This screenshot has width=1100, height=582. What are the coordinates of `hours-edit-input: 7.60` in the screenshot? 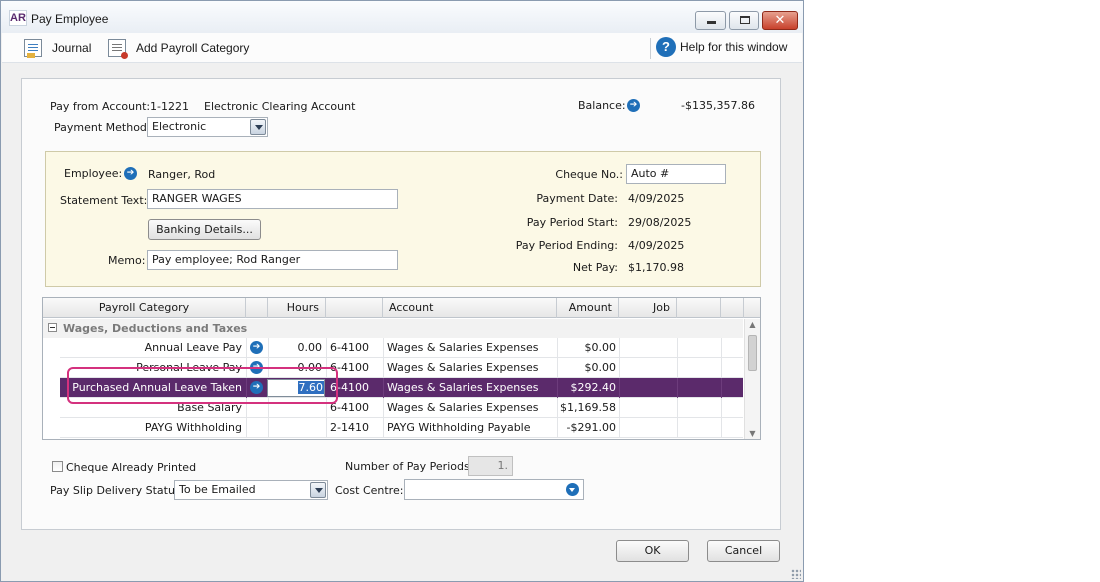 It's located at (296, 388).